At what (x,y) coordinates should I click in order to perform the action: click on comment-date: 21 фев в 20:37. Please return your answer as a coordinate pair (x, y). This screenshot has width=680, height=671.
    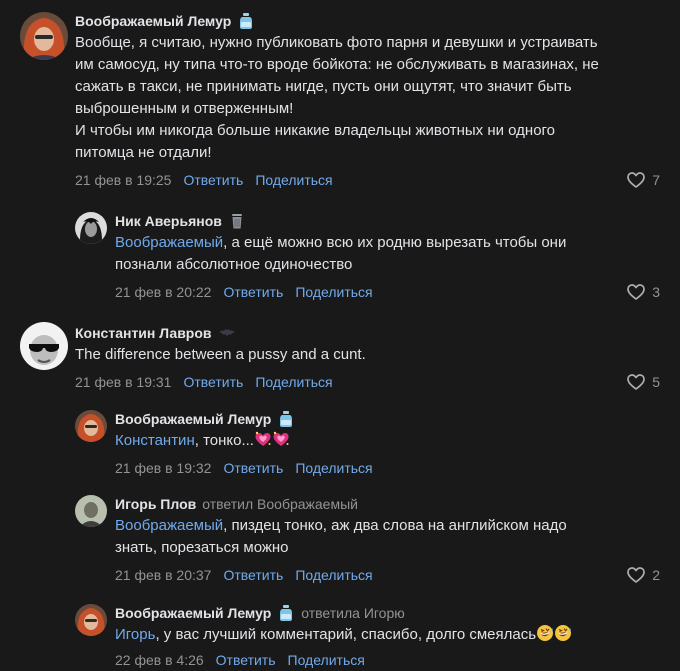
    Looking at the image, I should click on (163, 575).